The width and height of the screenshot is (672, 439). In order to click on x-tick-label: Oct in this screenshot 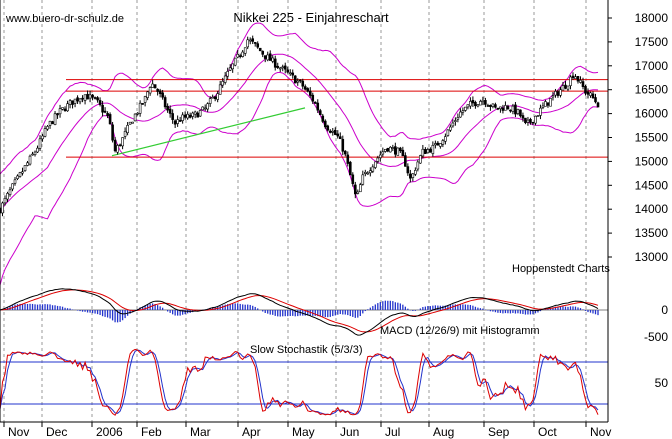, I will do `click(547, 432)`.